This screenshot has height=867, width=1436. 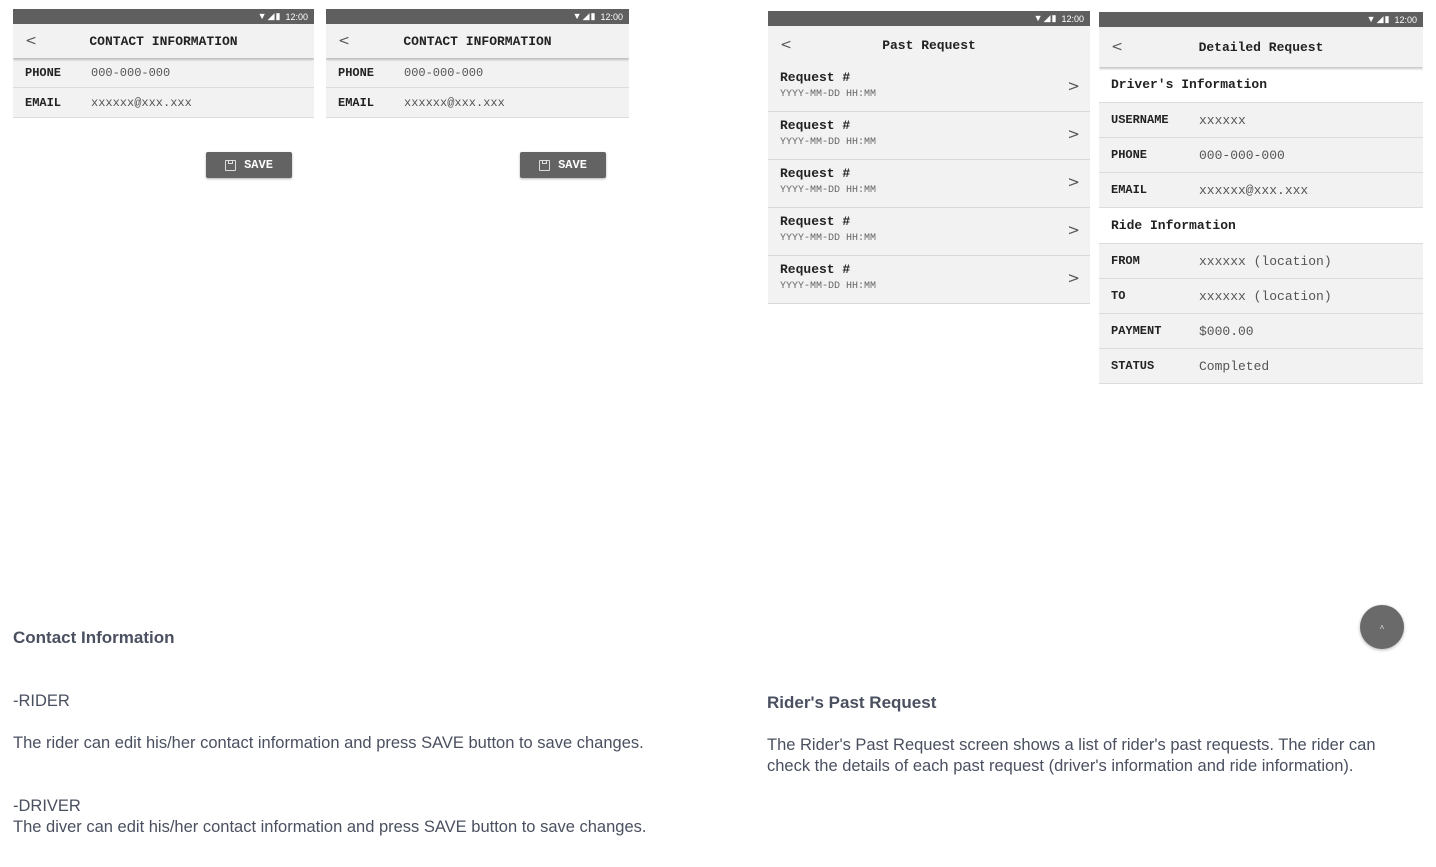 What do you see at coordinates (47, 806) in the screenshot?
I see `driver-tag: -DRIVER` at bounding box center [47, 806].